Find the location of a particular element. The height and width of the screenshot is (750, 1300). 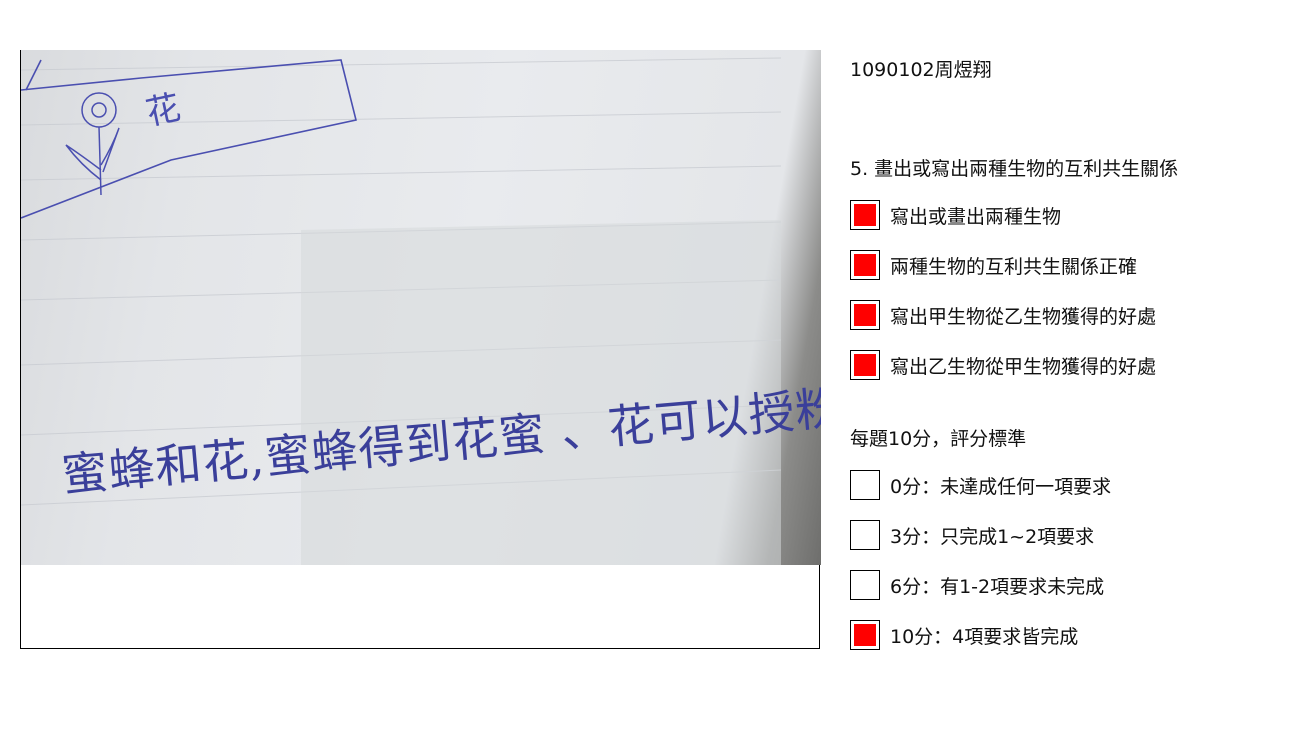

criterion-1: 寫出或畫出兩種生物 is located at coordinates (955, 215).